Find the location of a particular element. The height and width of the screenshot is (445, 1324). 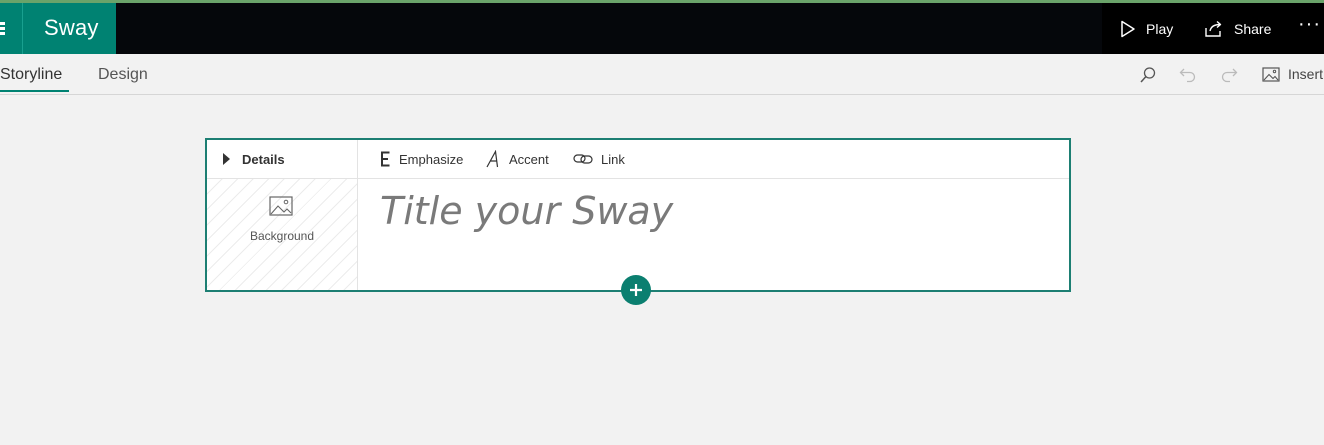

background-dropzone: Background is located at coordinates (282, 234).